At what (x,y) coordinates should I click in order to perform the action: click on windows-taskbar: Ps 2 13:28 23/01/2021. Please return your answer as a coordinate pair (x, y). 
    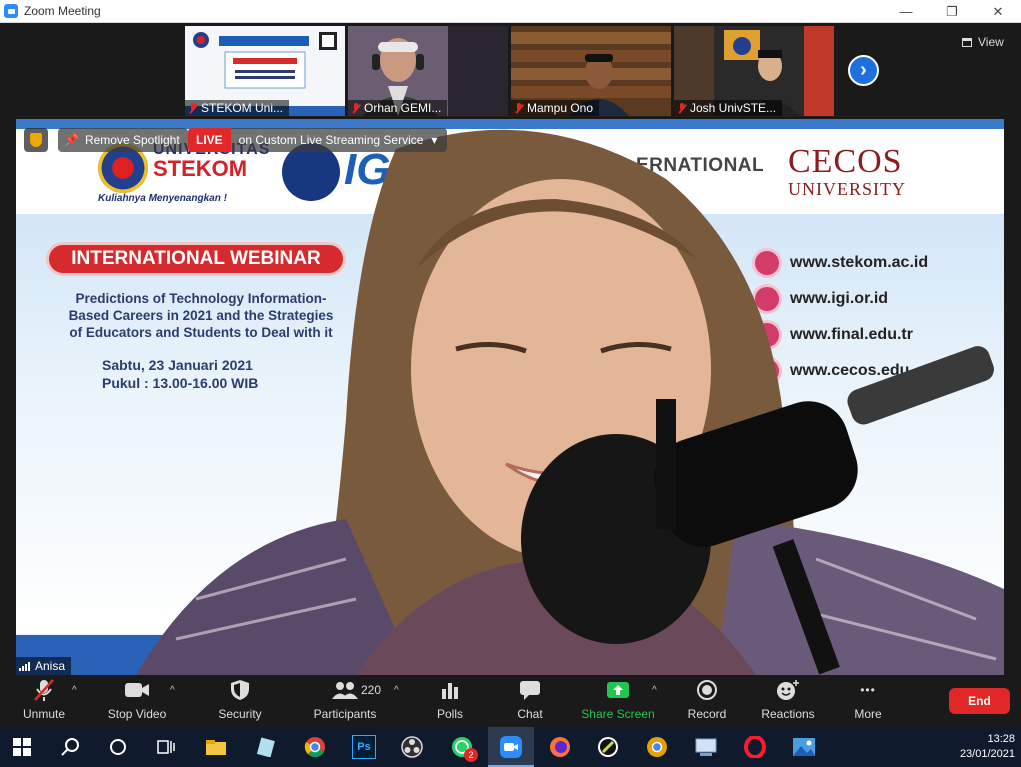
    Looking at the image, I should click on (510, 747).